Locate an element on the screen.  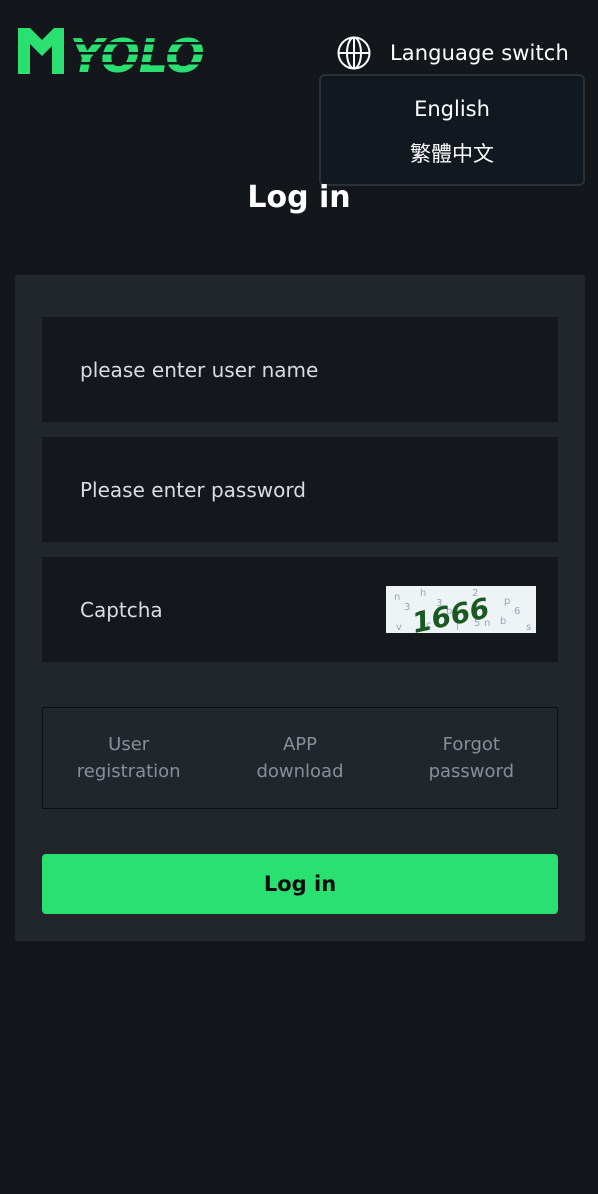
username-field-container is located at coordinates (300, 369).